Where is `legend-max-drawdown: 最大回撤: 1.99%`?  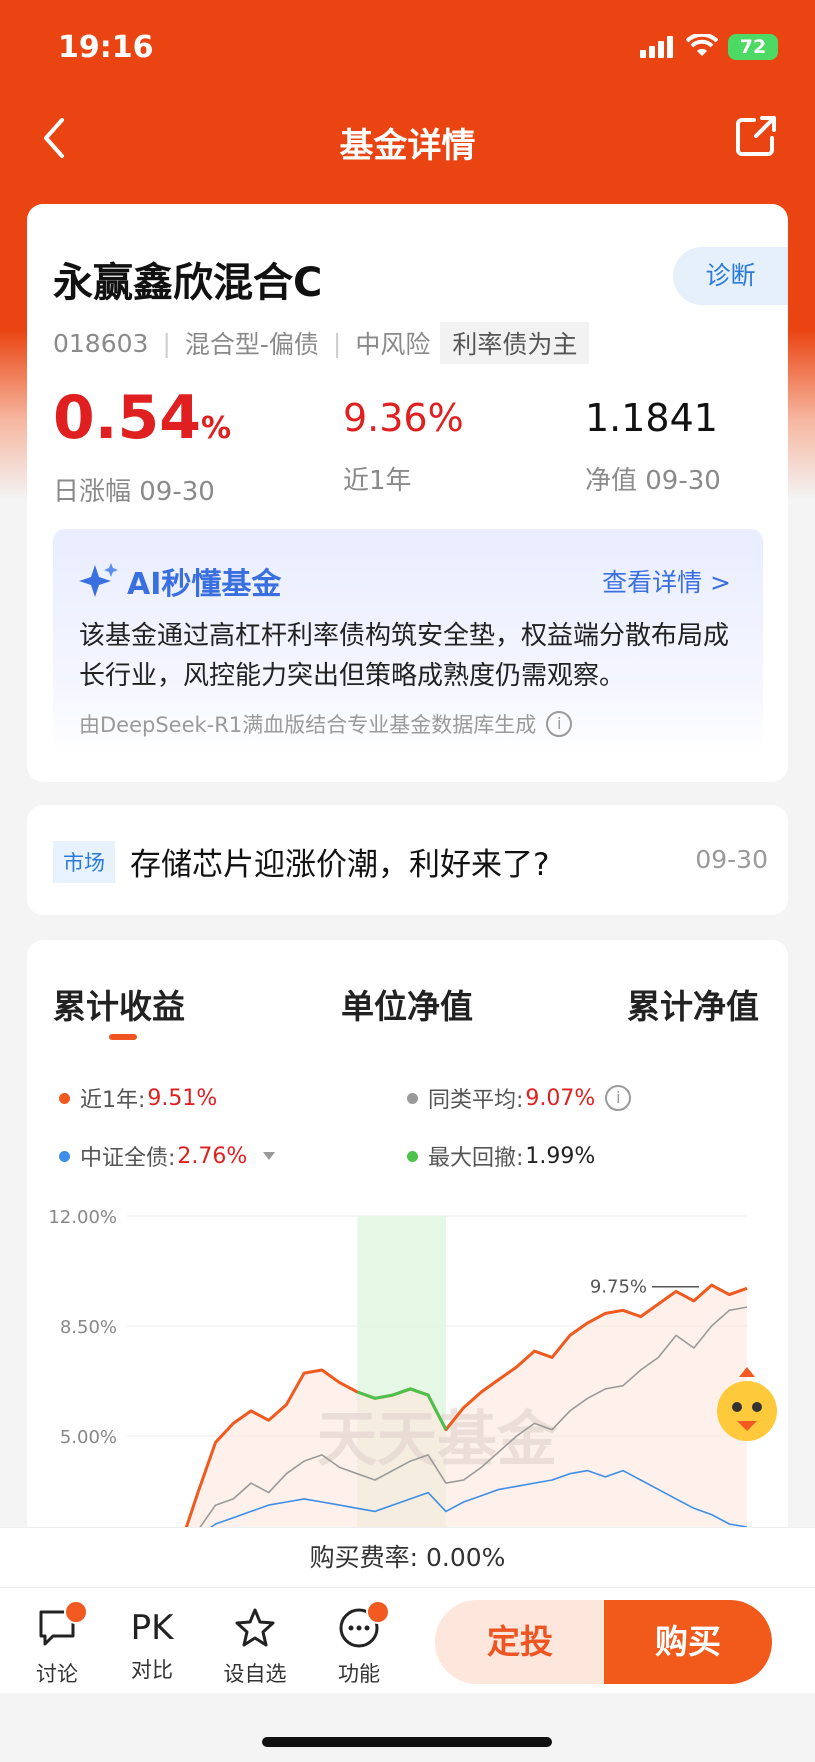
legend-max-drawdown: 最大回撤: 1.99% is located at coordinates (501, 1156).